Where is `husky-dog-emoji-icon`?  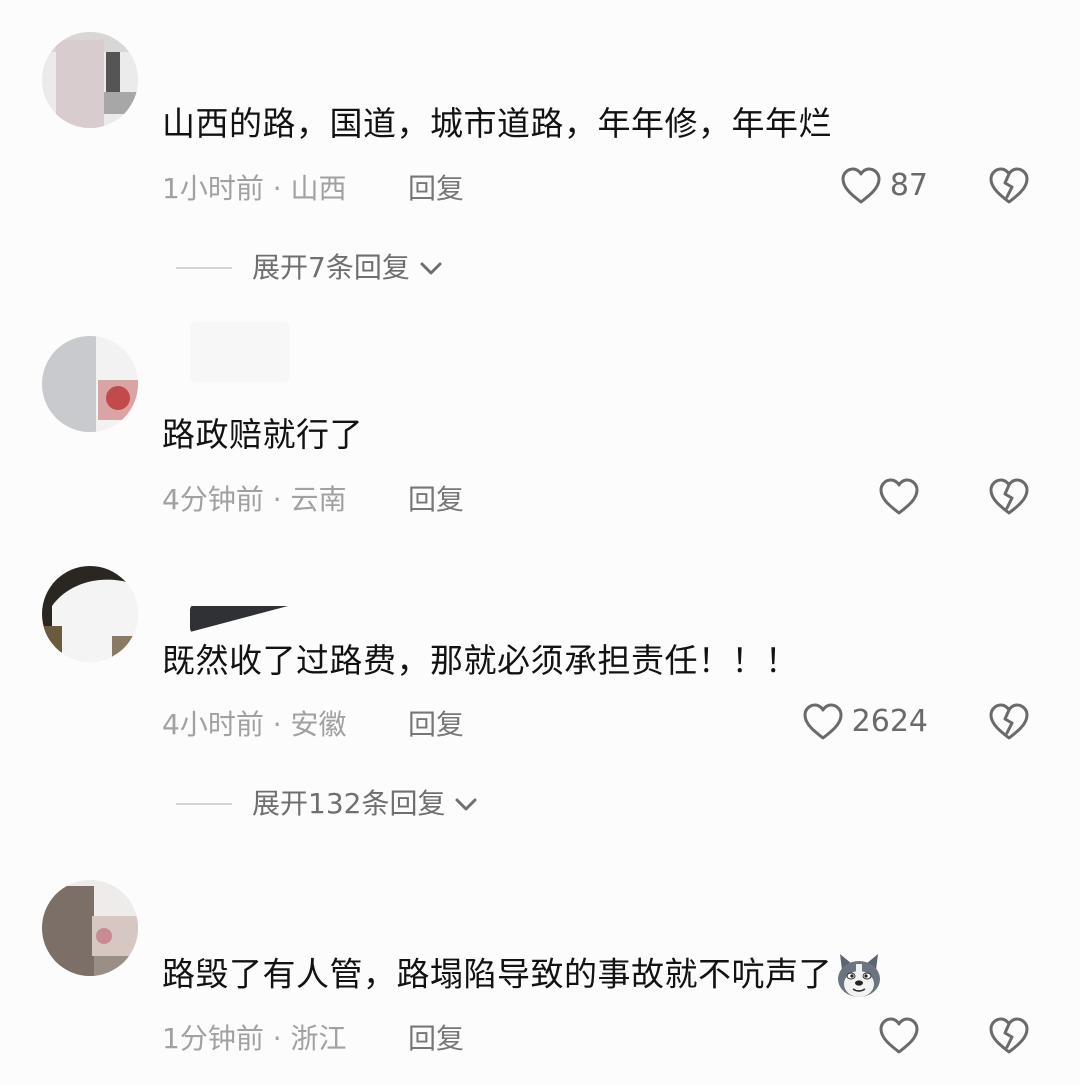 husky-dog-emoji-icon is located at coordinates (859, 975).